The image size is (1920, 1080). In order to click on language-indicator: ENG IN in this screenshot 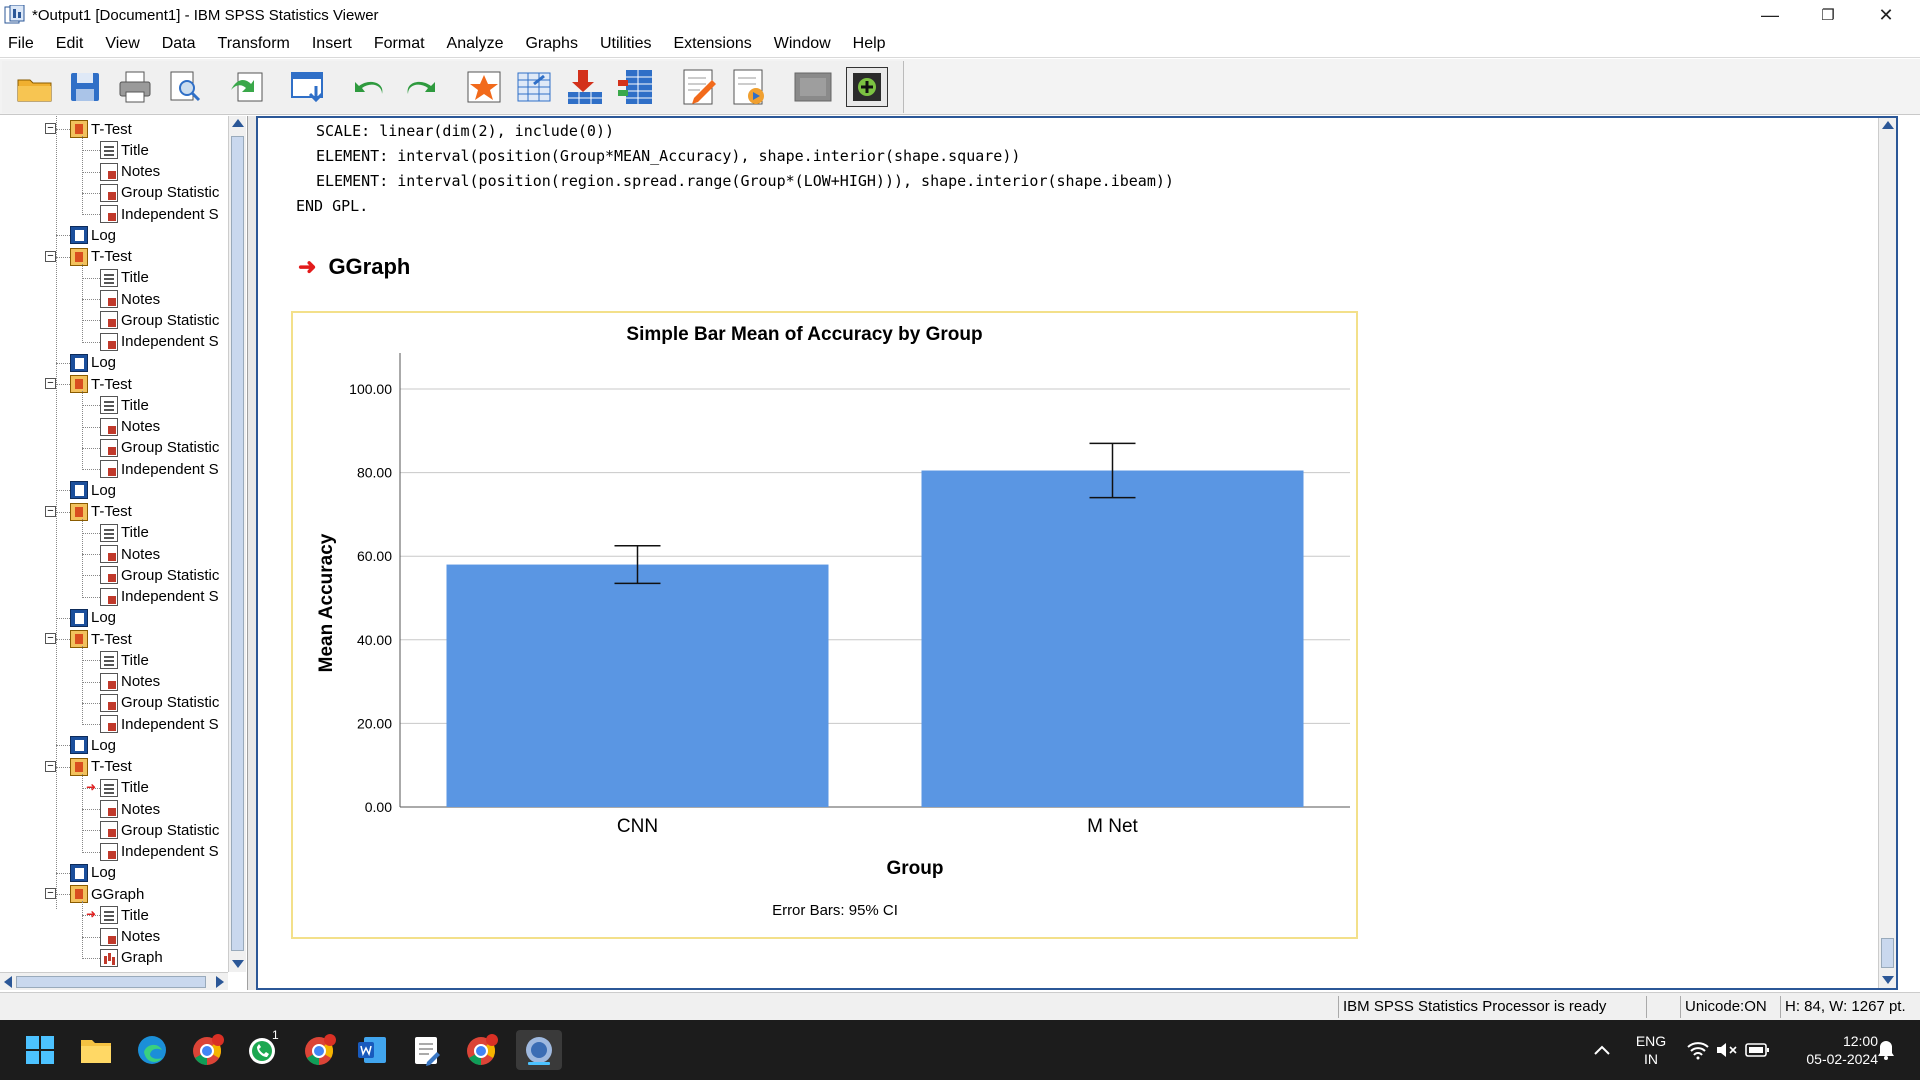, I will do `click(1651, 1050)`.